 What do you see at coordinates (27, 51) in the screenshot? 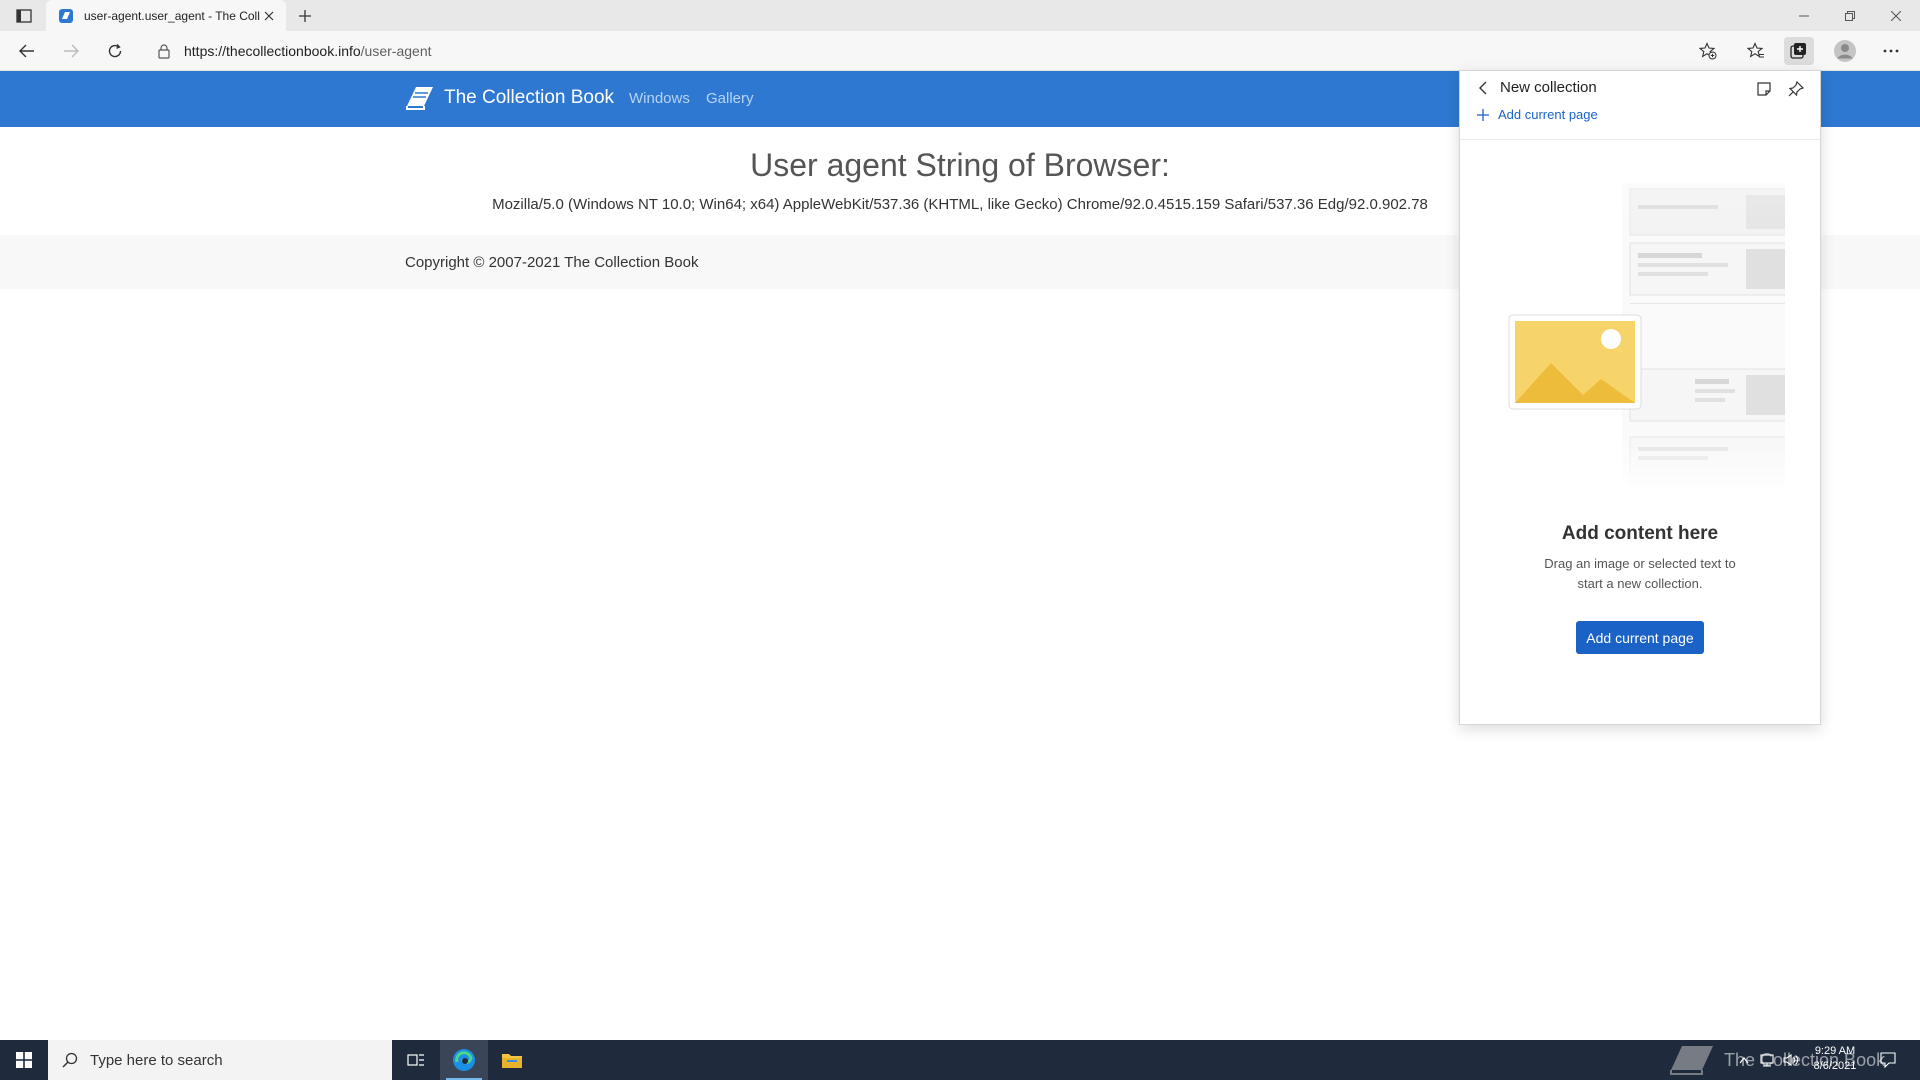
I see `back-button` at bounding box center [27, 51].